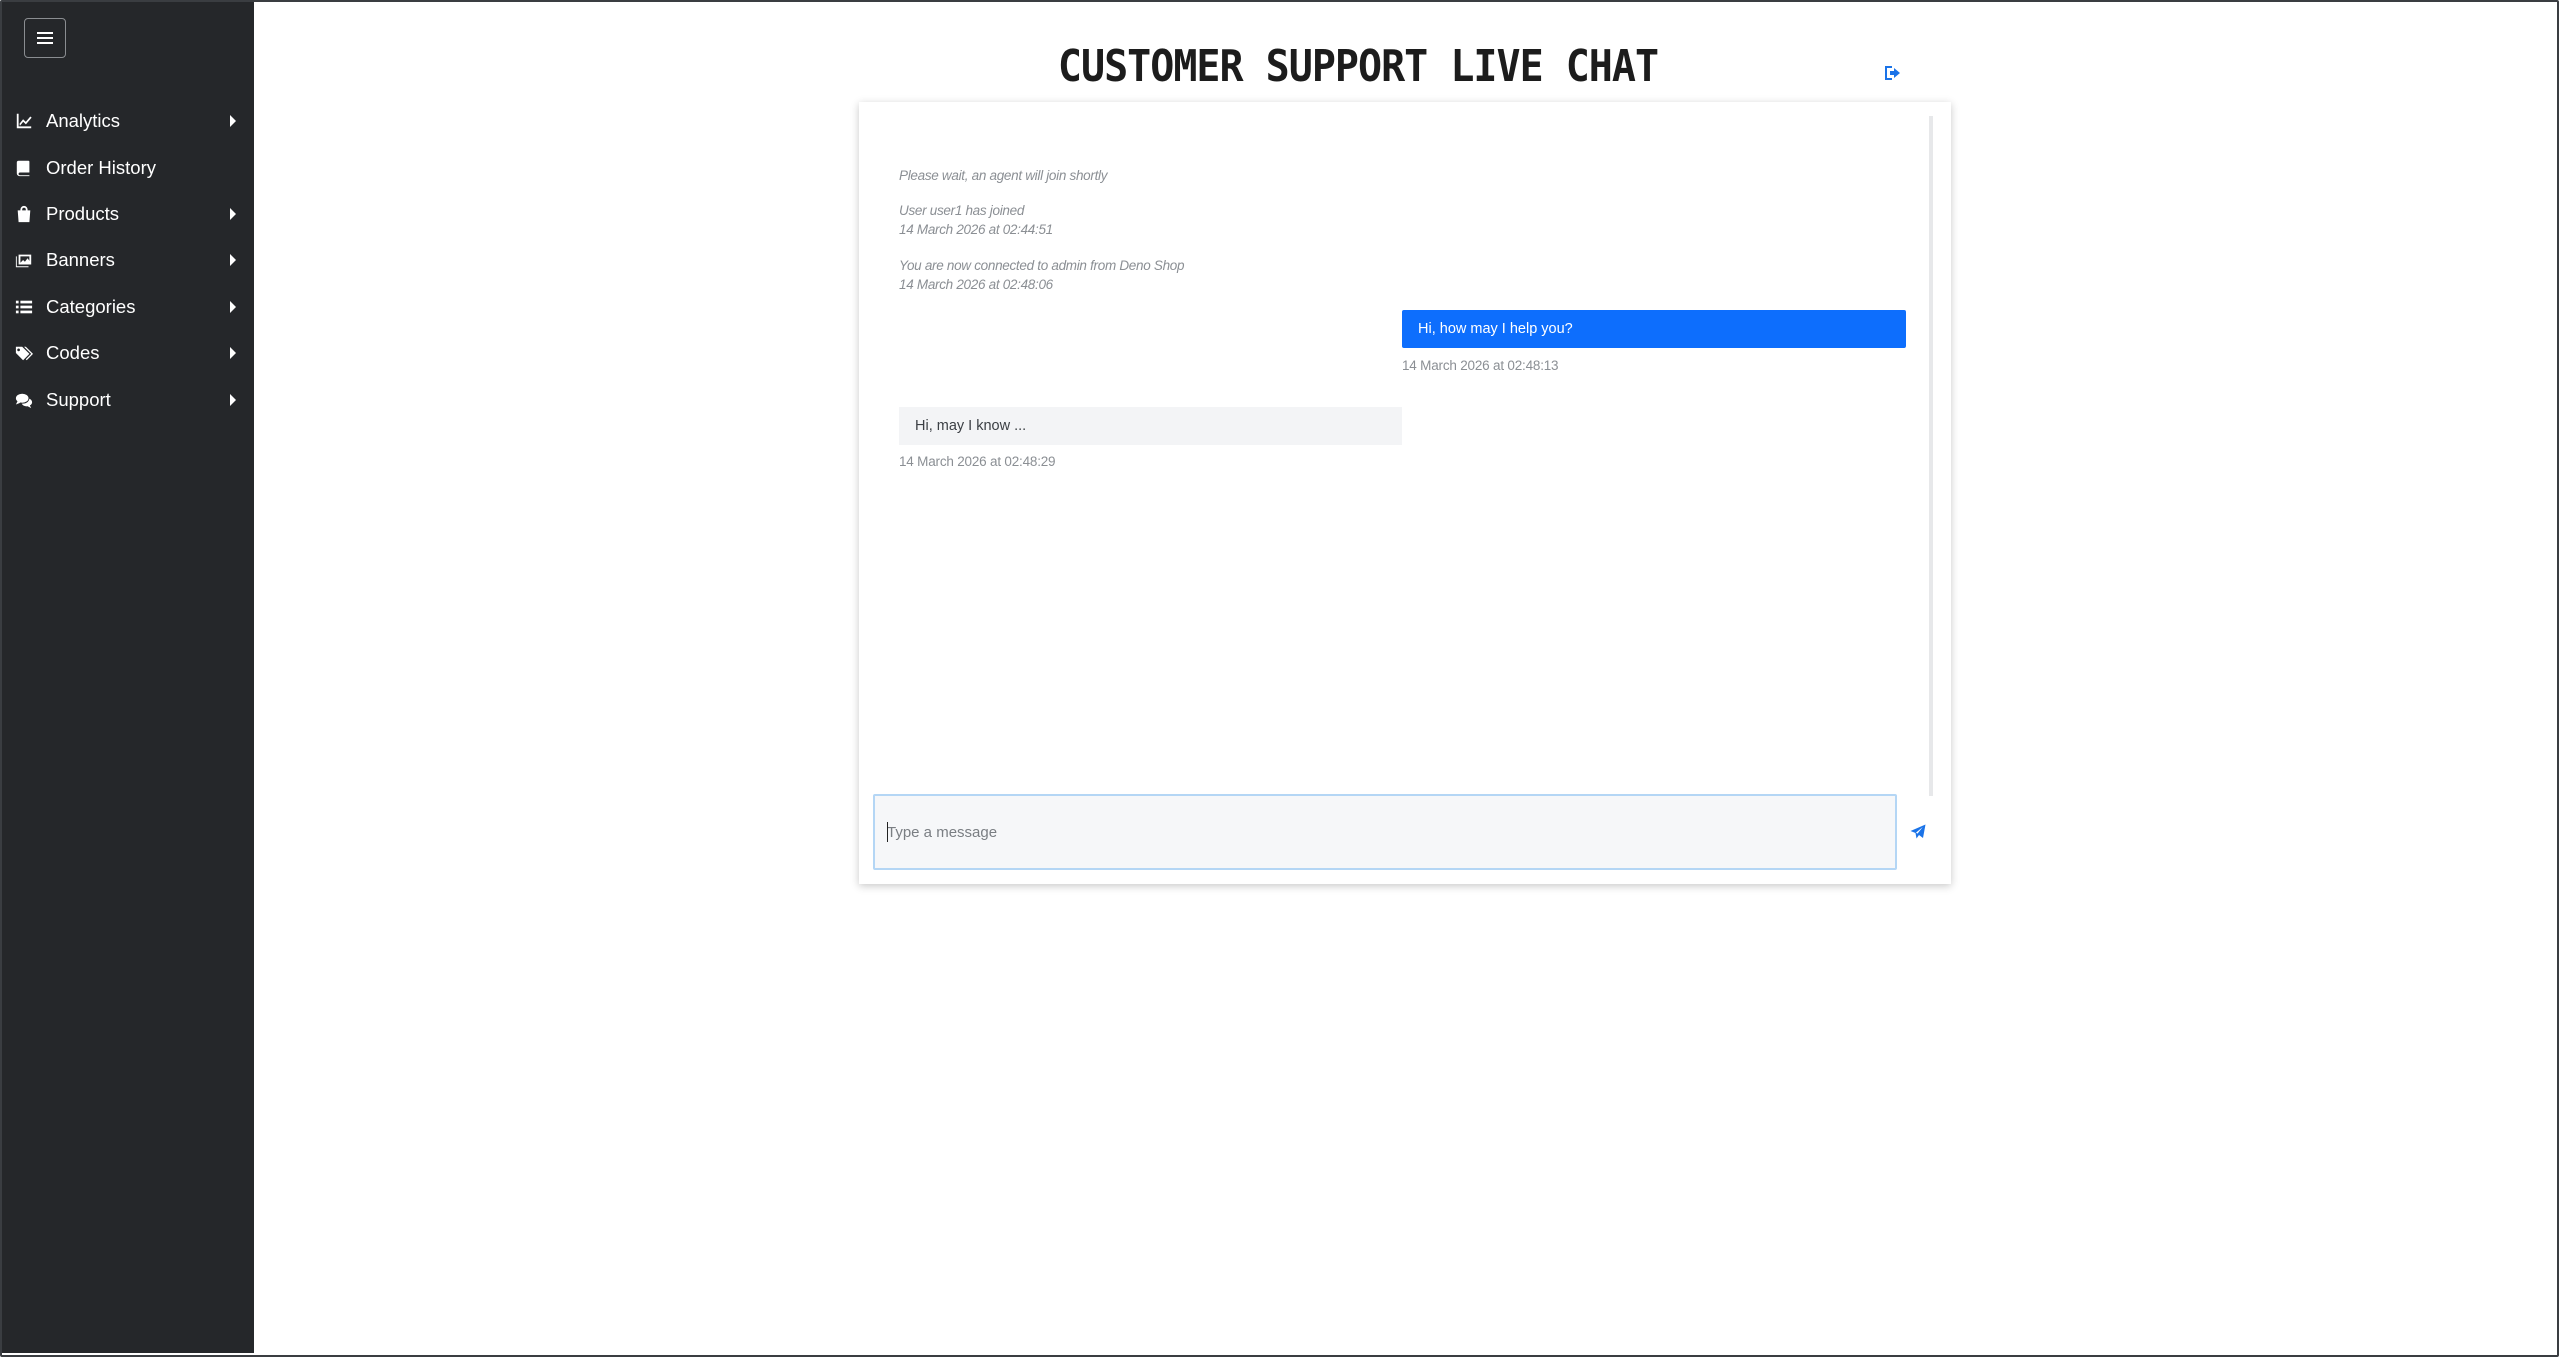  I want to click on system-message-text: Please wait, an agent will join shortly, so click(1003, 175).